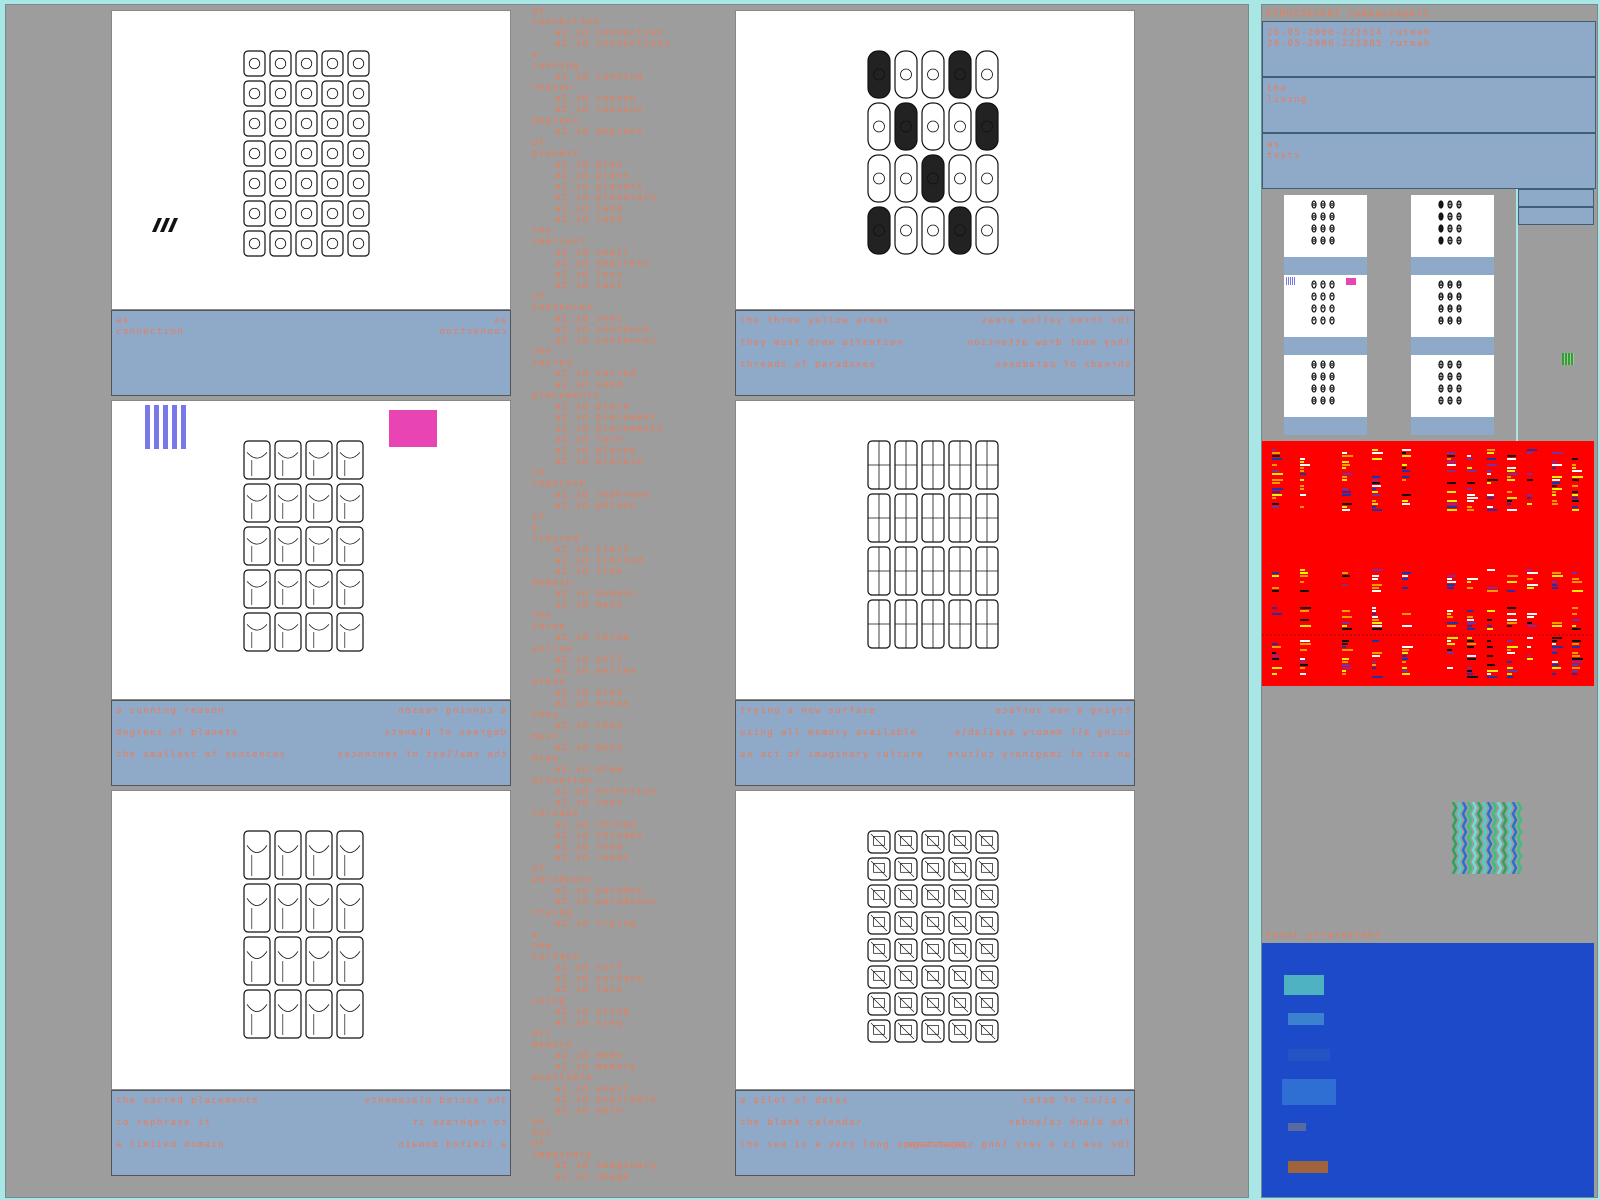 This screenshot has height=1200, width=1600. What do you see at coordinates (627, 627) in the screenshot?
I see `index-word: three` at bounding box center [627, 627].